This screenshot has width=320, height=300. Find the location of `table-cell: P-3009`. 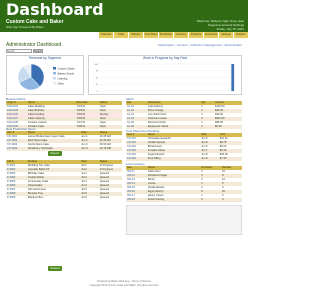

table-cell: P-3009 is located at coordinates (16, 198).